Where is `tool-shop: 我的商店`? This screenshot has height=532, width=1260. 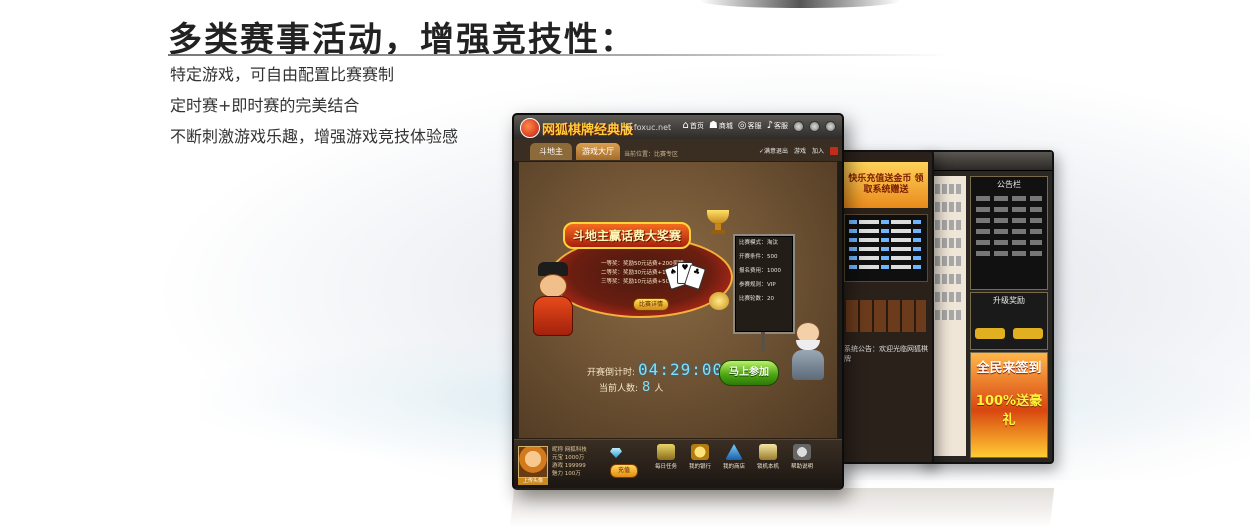
tool-shop: 我的商店 is located at coordinates (734, 457).